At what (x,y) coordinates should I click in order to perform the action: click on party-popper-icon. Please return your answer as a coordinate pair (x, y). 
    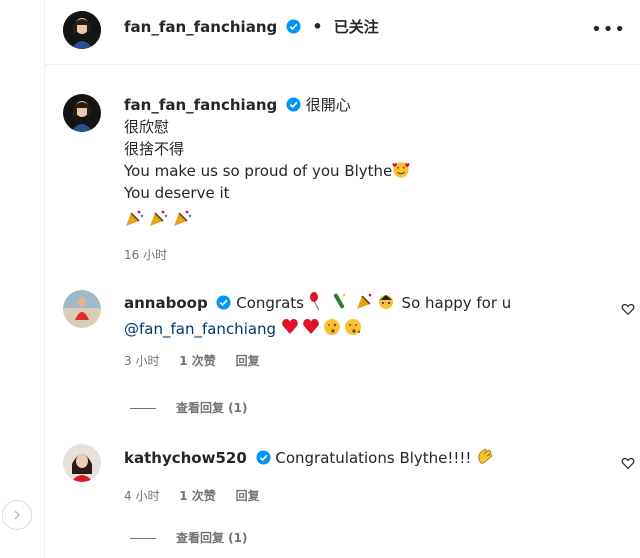
    Looking at the image, I should click on (159, 218).